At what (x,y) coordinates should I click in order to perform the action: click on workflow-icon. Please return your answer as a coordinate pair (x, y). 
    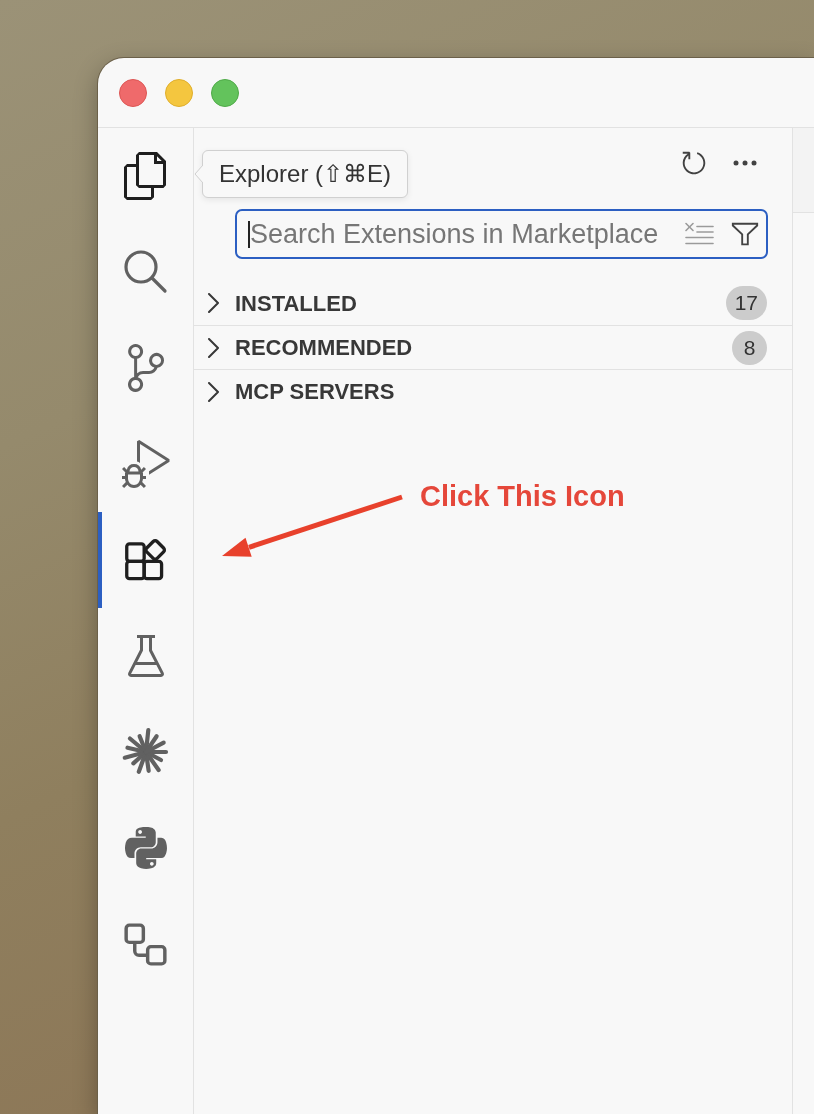
    Looking at the image, I should click on (145, 944).